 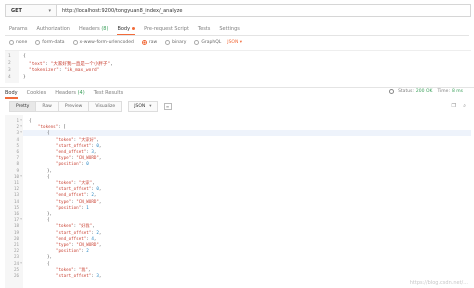 What do you see at coordinates (234, 42) in the screenshot?
I see `body-format-select: JSON ▾` at bounding box center [234, 42].